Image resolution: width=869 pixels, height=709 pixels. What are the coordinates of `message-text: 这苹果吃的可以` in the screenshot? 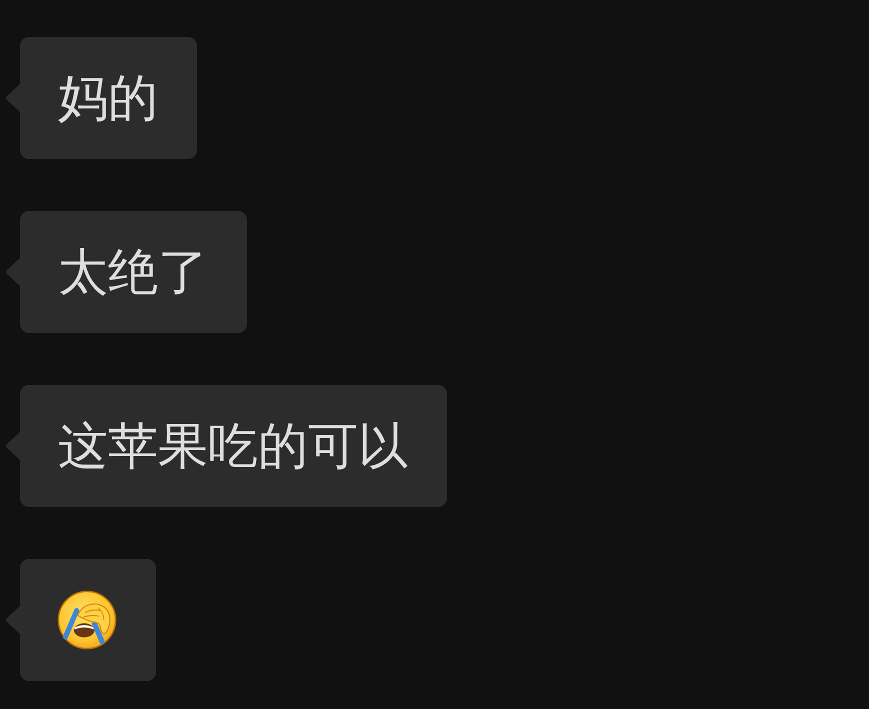 It's located at (233, 446).